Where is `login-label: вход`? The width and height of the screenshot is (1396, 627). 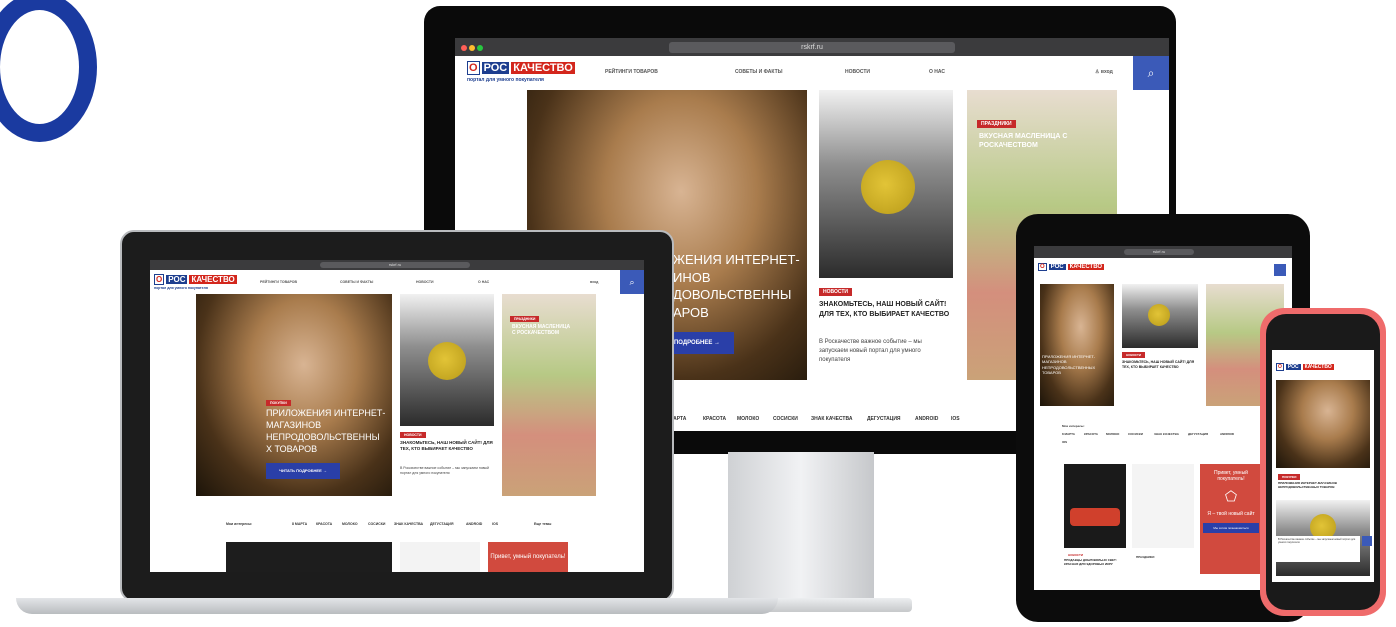
login-label: вход is located at coordinates (1106, 72).